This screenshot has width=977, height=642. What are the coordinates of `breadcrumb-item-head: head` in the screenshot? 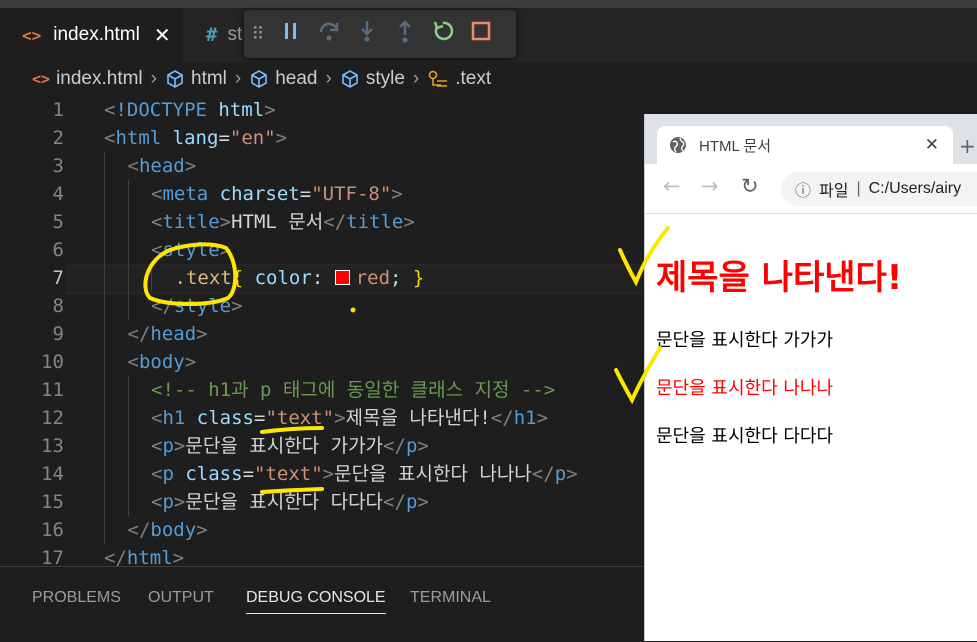 It's located at (283, 79).